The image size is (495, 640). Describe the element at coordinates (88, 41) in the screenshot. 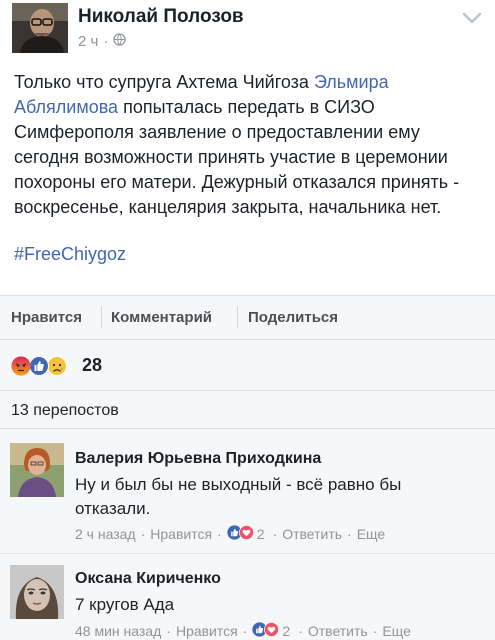

I see `post-time: 2 ч` at that location.